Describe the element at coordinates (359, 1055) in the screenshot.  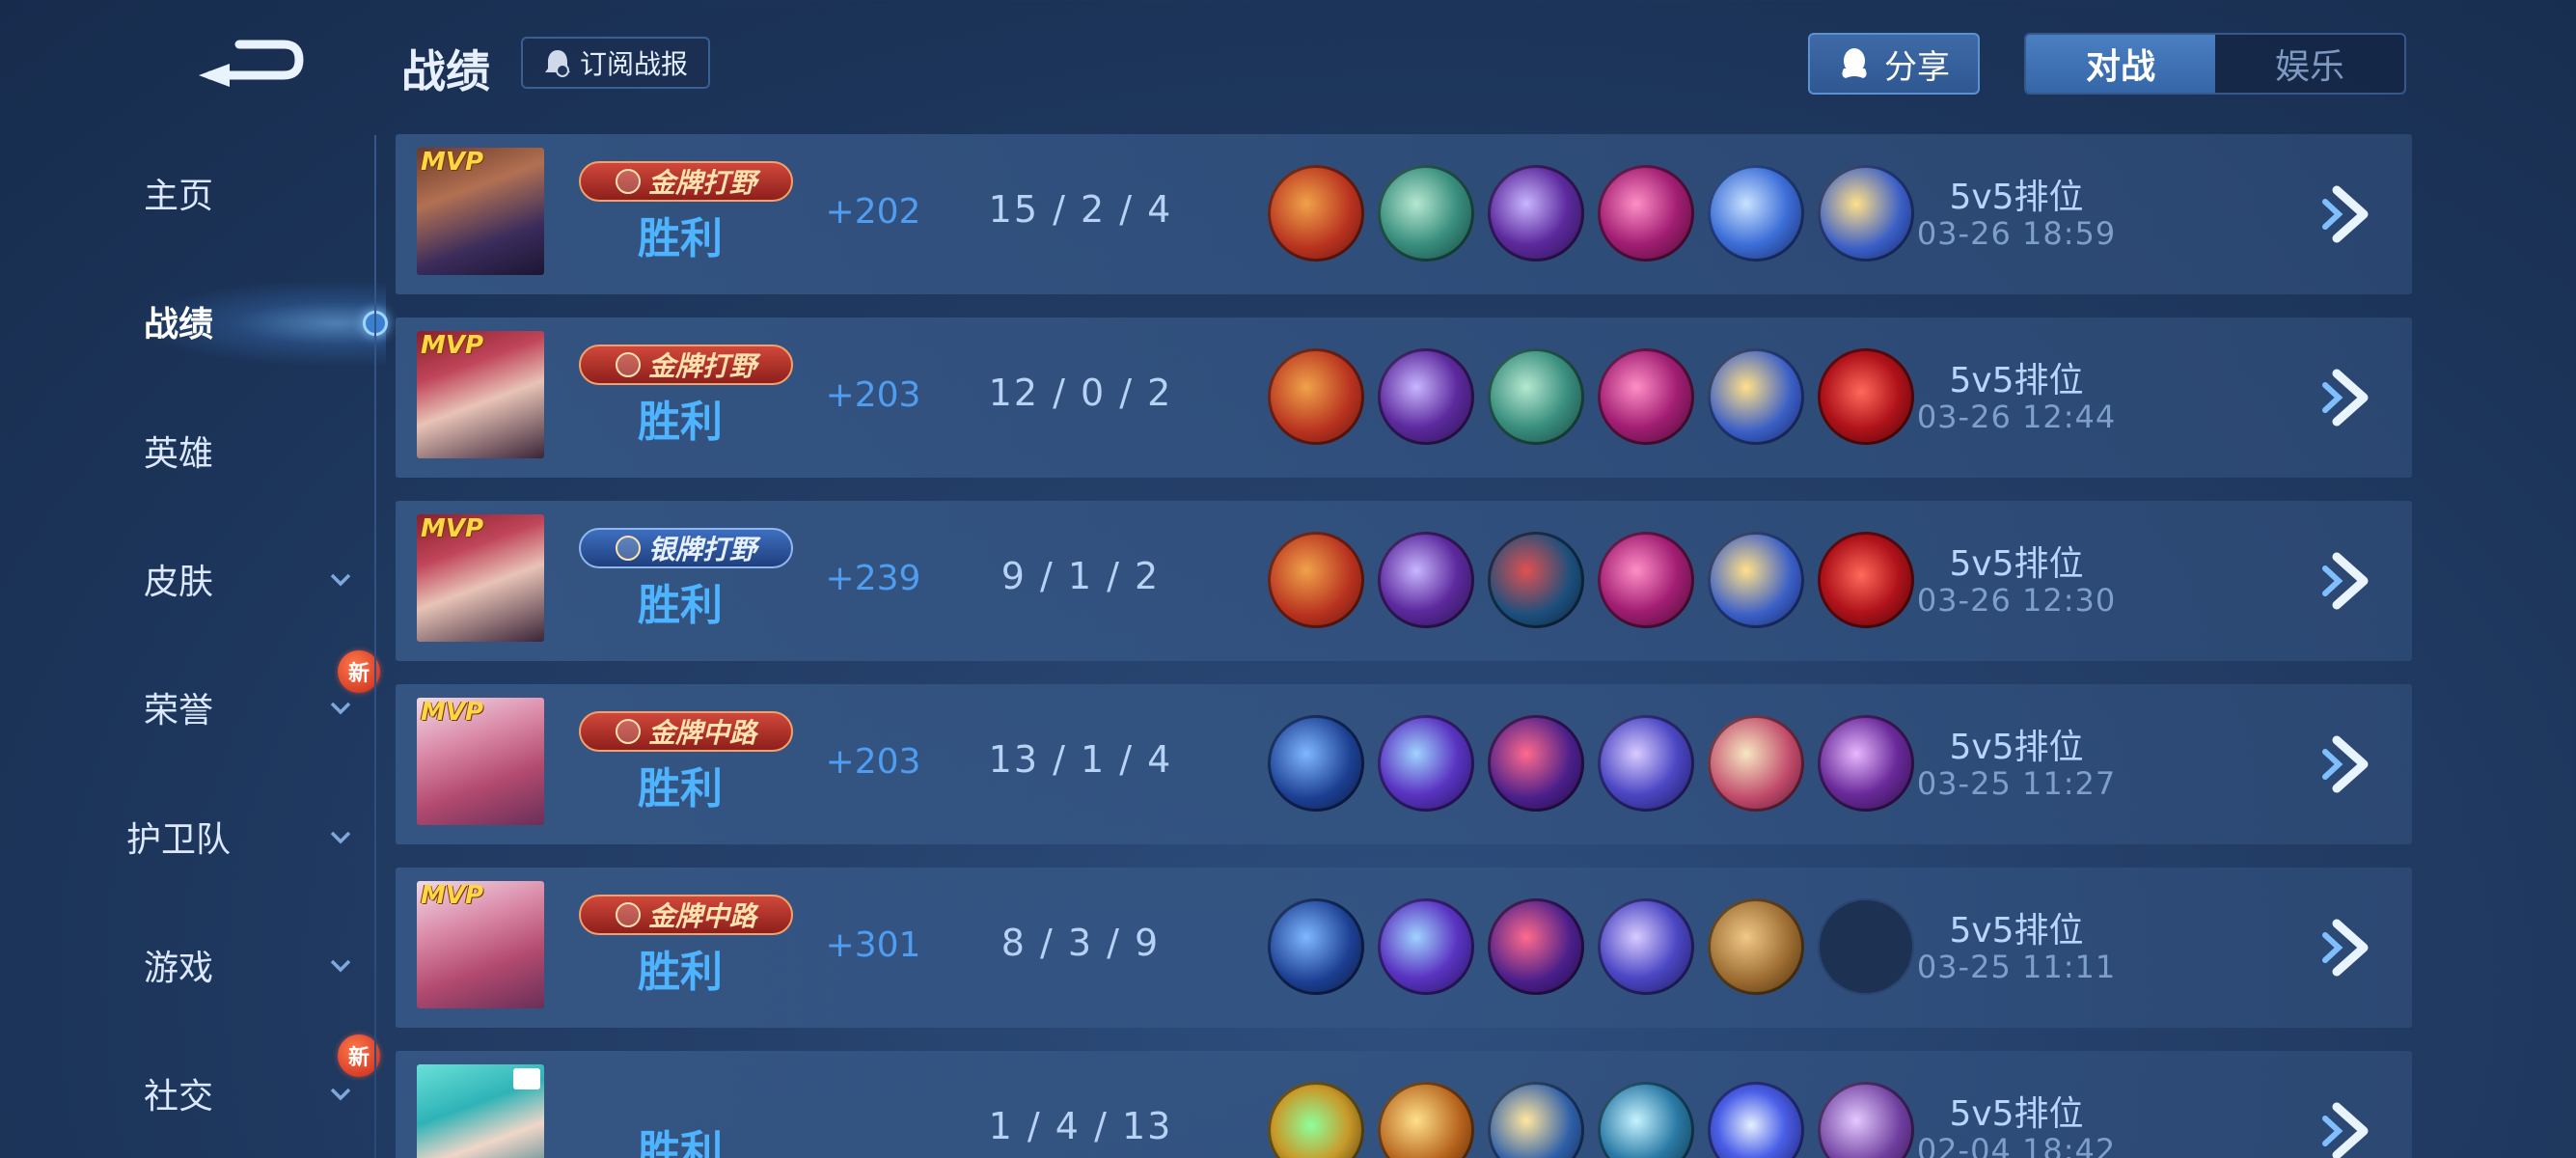
I see `new-badge: 新` at that location.